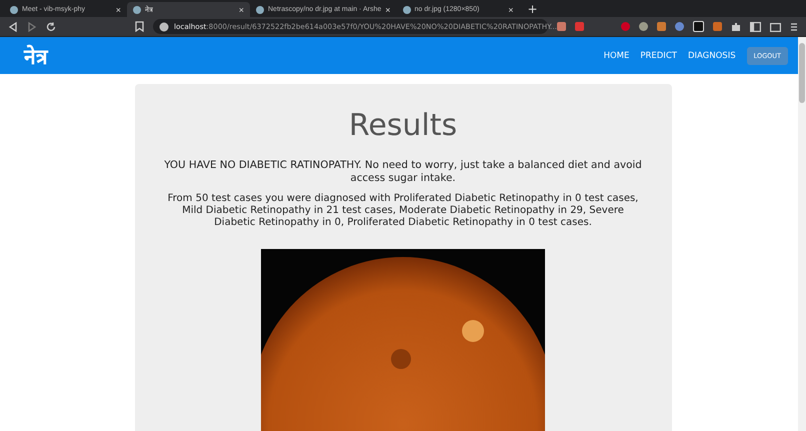  Describe the element at coordinates (658, 55) in the screenshot. I see `nav-link: PREDICT` at that location.